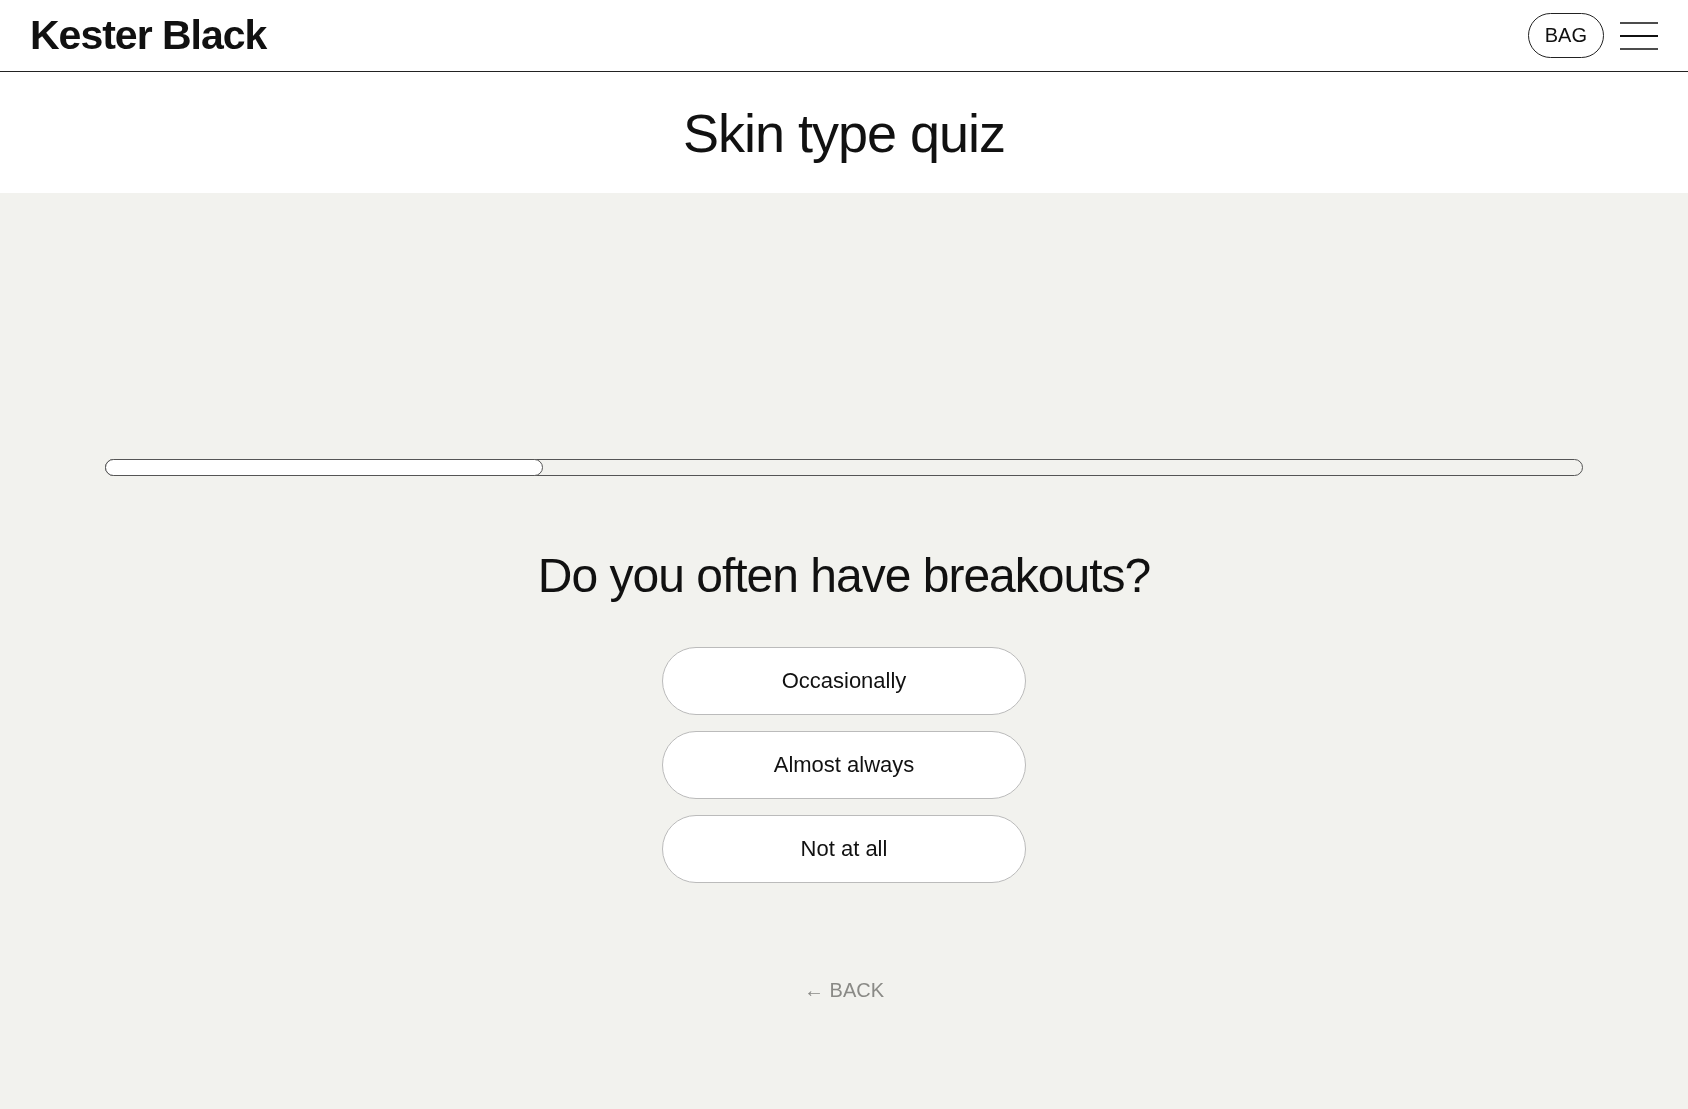  Describe the element at coordinates (1565, 35) in the screenshot. I see `bag-button: BAG` at that location.